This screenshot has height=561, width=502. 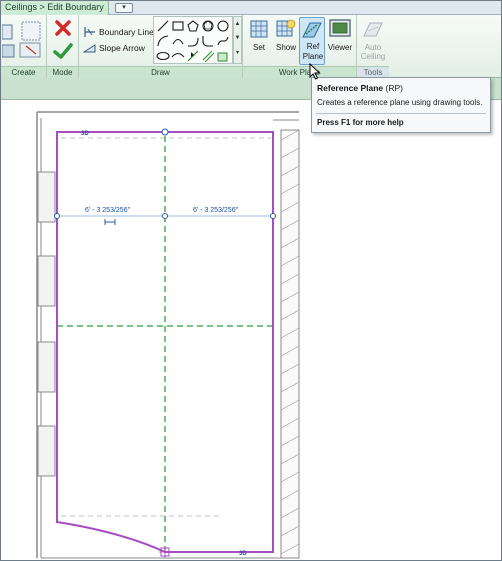 I want to click on panel-create: Create, so click(x=24, y=46).